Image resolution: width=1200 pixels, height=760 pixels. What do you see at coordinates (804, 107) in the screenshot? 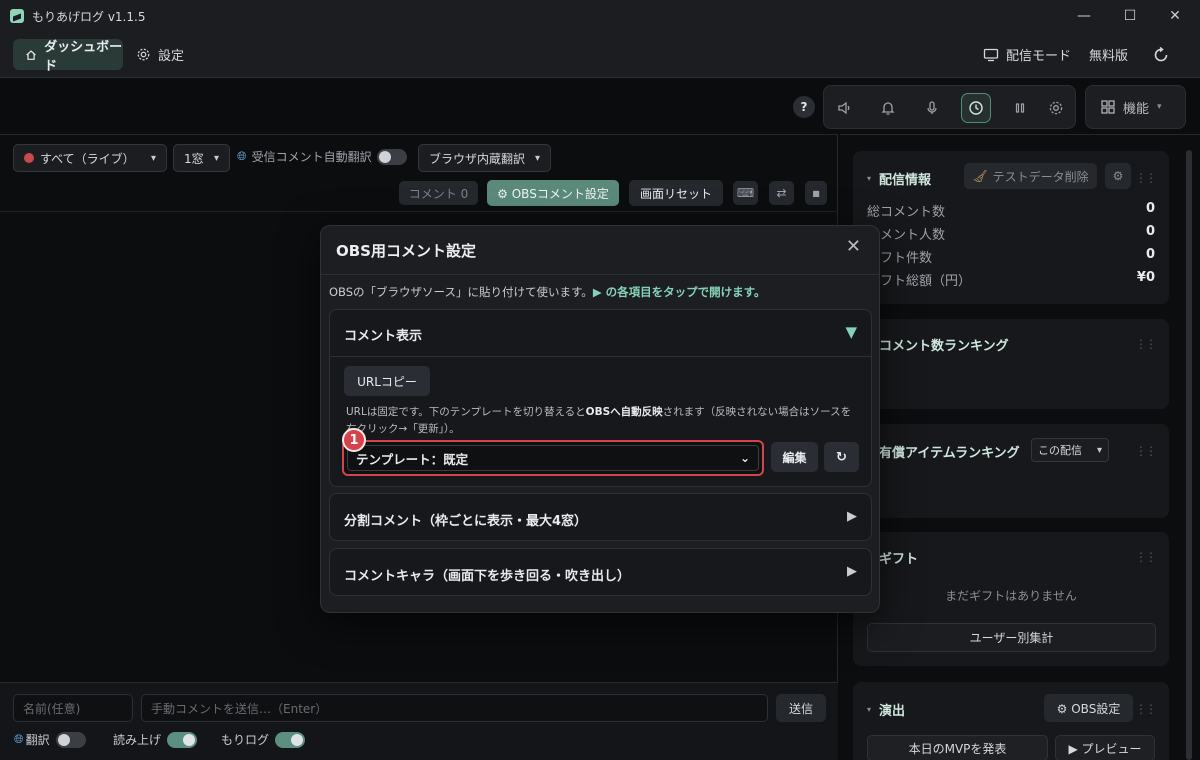
I see `help-icon: ?` at bounding box center [804, 107].